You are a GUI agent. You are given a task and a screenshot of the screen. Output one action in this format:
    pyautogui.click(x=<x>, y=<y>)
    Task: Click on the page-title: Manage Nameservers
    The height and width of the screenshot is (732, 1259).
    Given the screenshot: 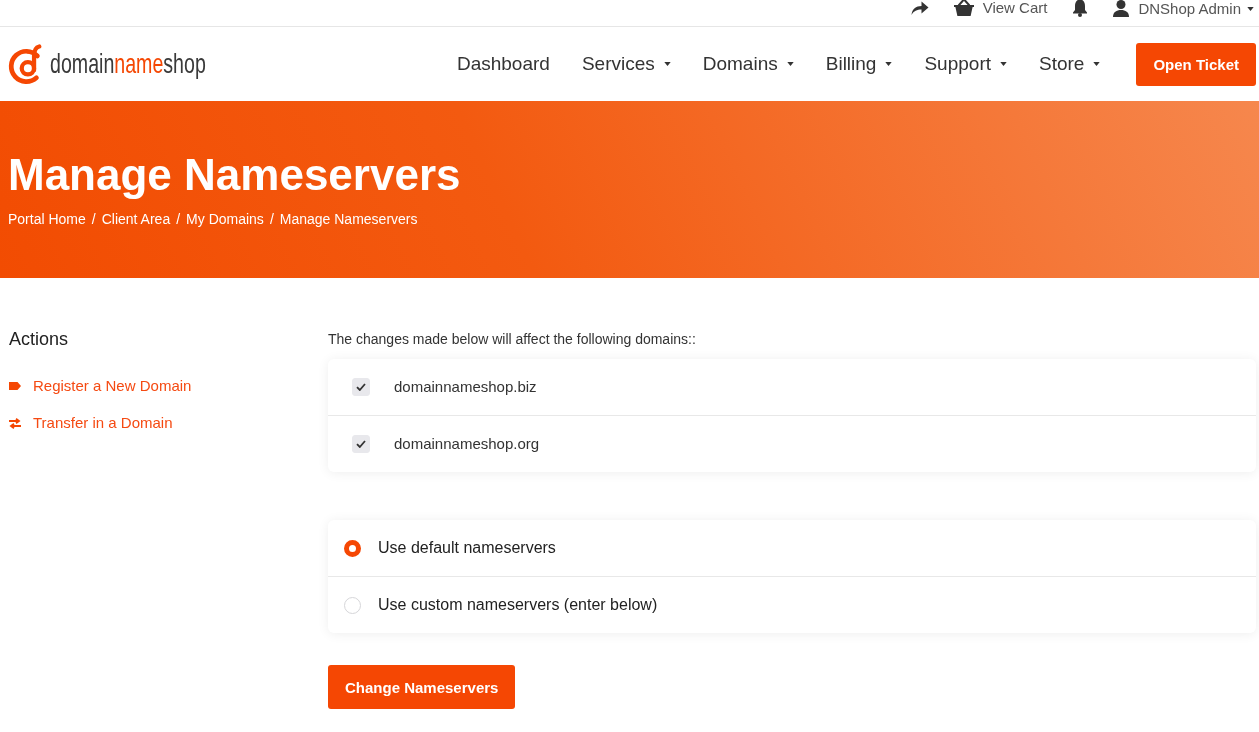 What is the action you would take?
    pyautogui.click(x=235, y=175)
    